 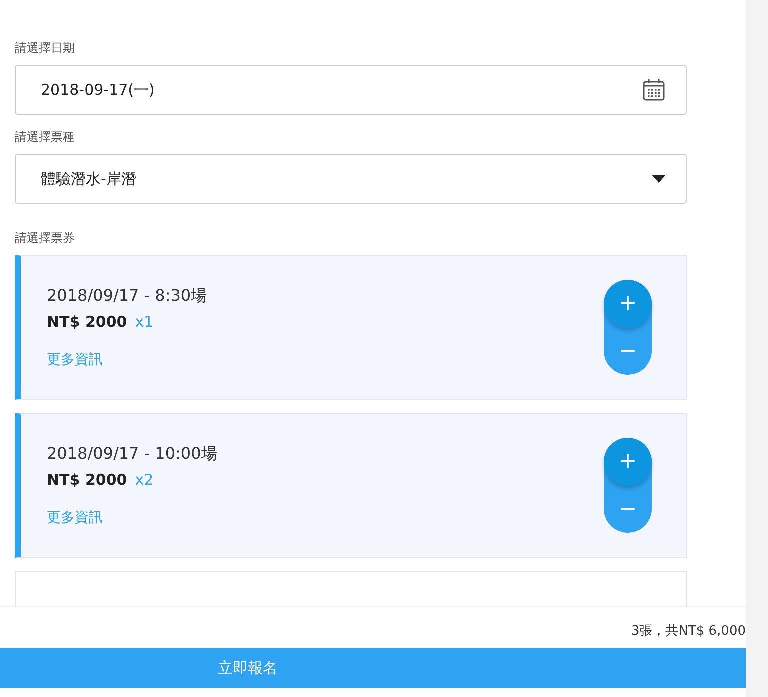 I want to click on calendar-icon, so click(x=654, y=90).